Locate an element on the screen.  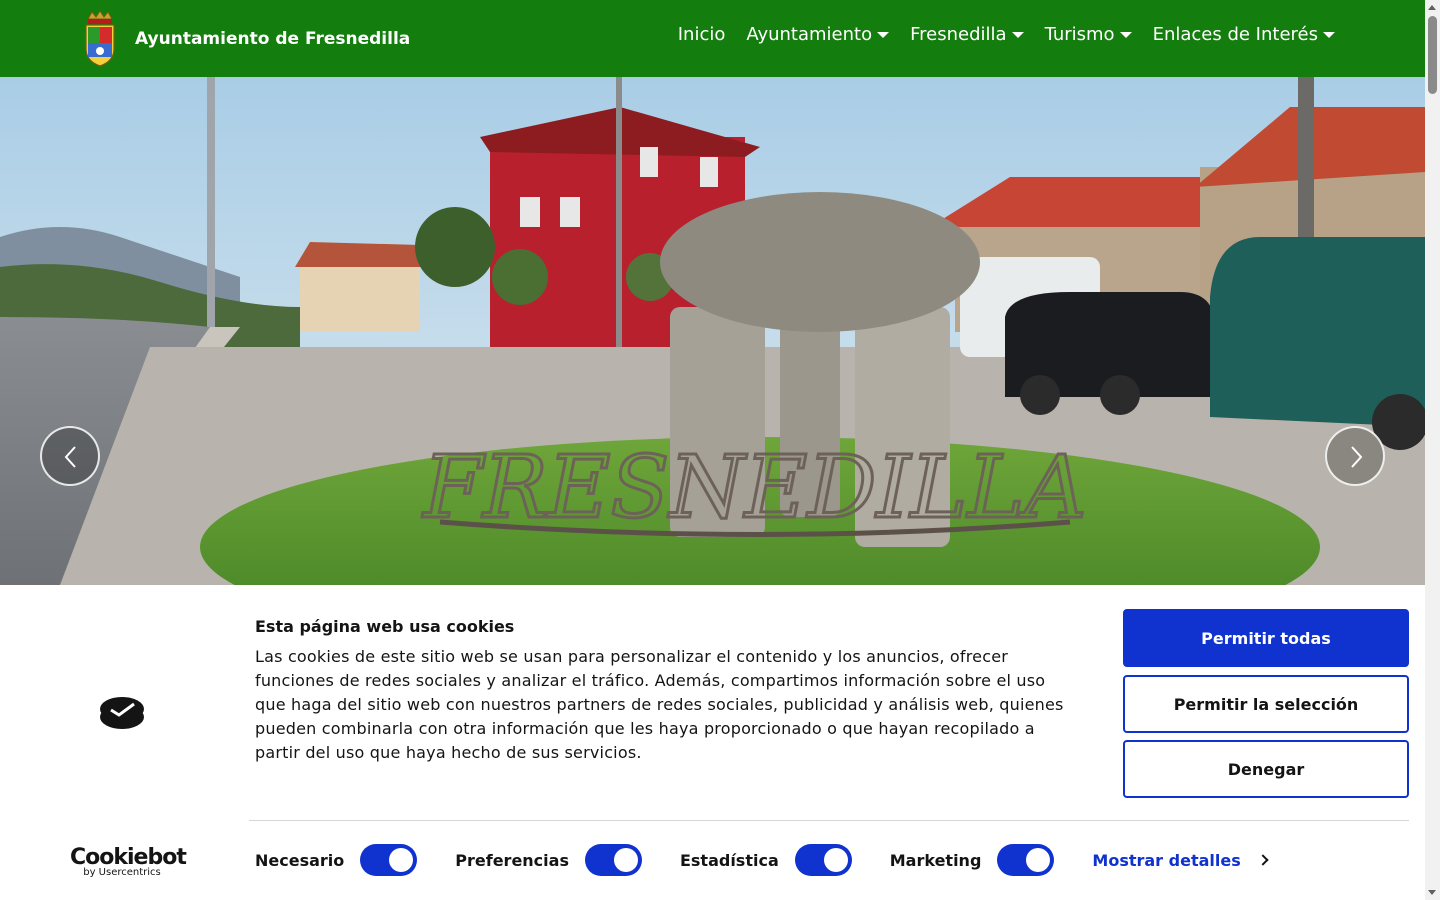
toggle-marketing is located at coordinates (1026, 860).